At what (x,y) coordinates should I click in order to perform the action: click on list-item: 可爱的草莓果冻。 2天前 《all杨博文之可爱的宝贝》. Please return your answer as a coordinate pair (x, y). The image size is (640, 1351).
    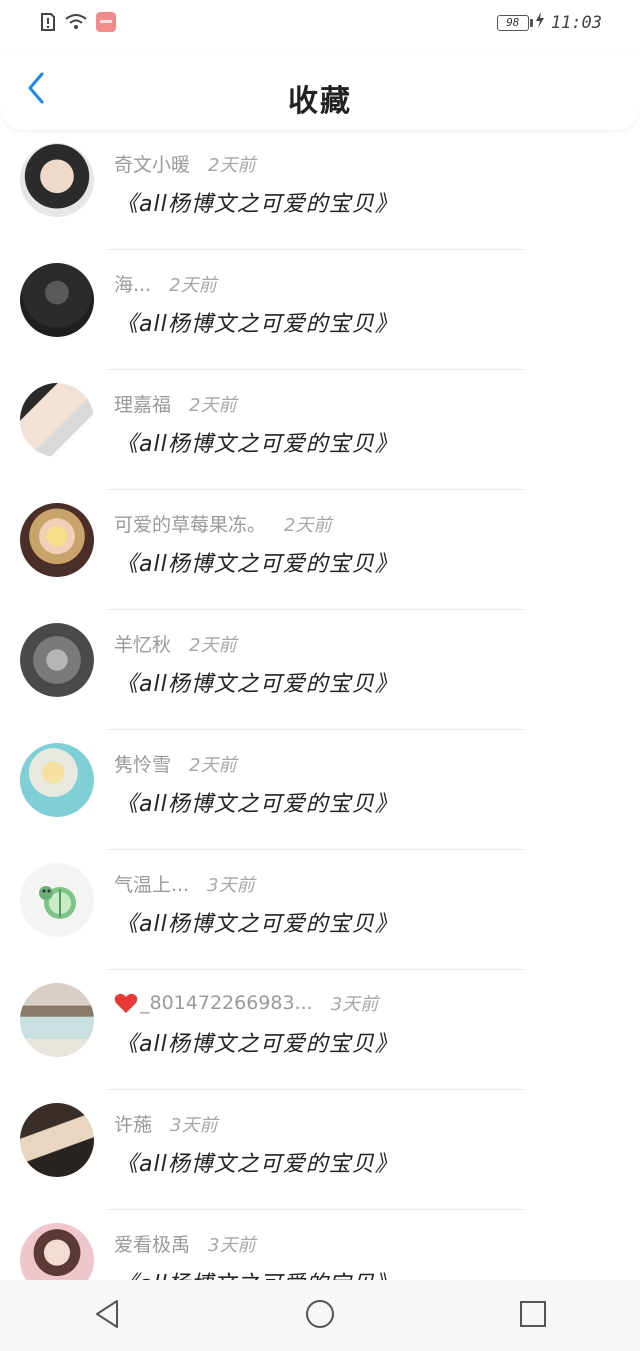
    Looking at the image, I should click on (320, 550).